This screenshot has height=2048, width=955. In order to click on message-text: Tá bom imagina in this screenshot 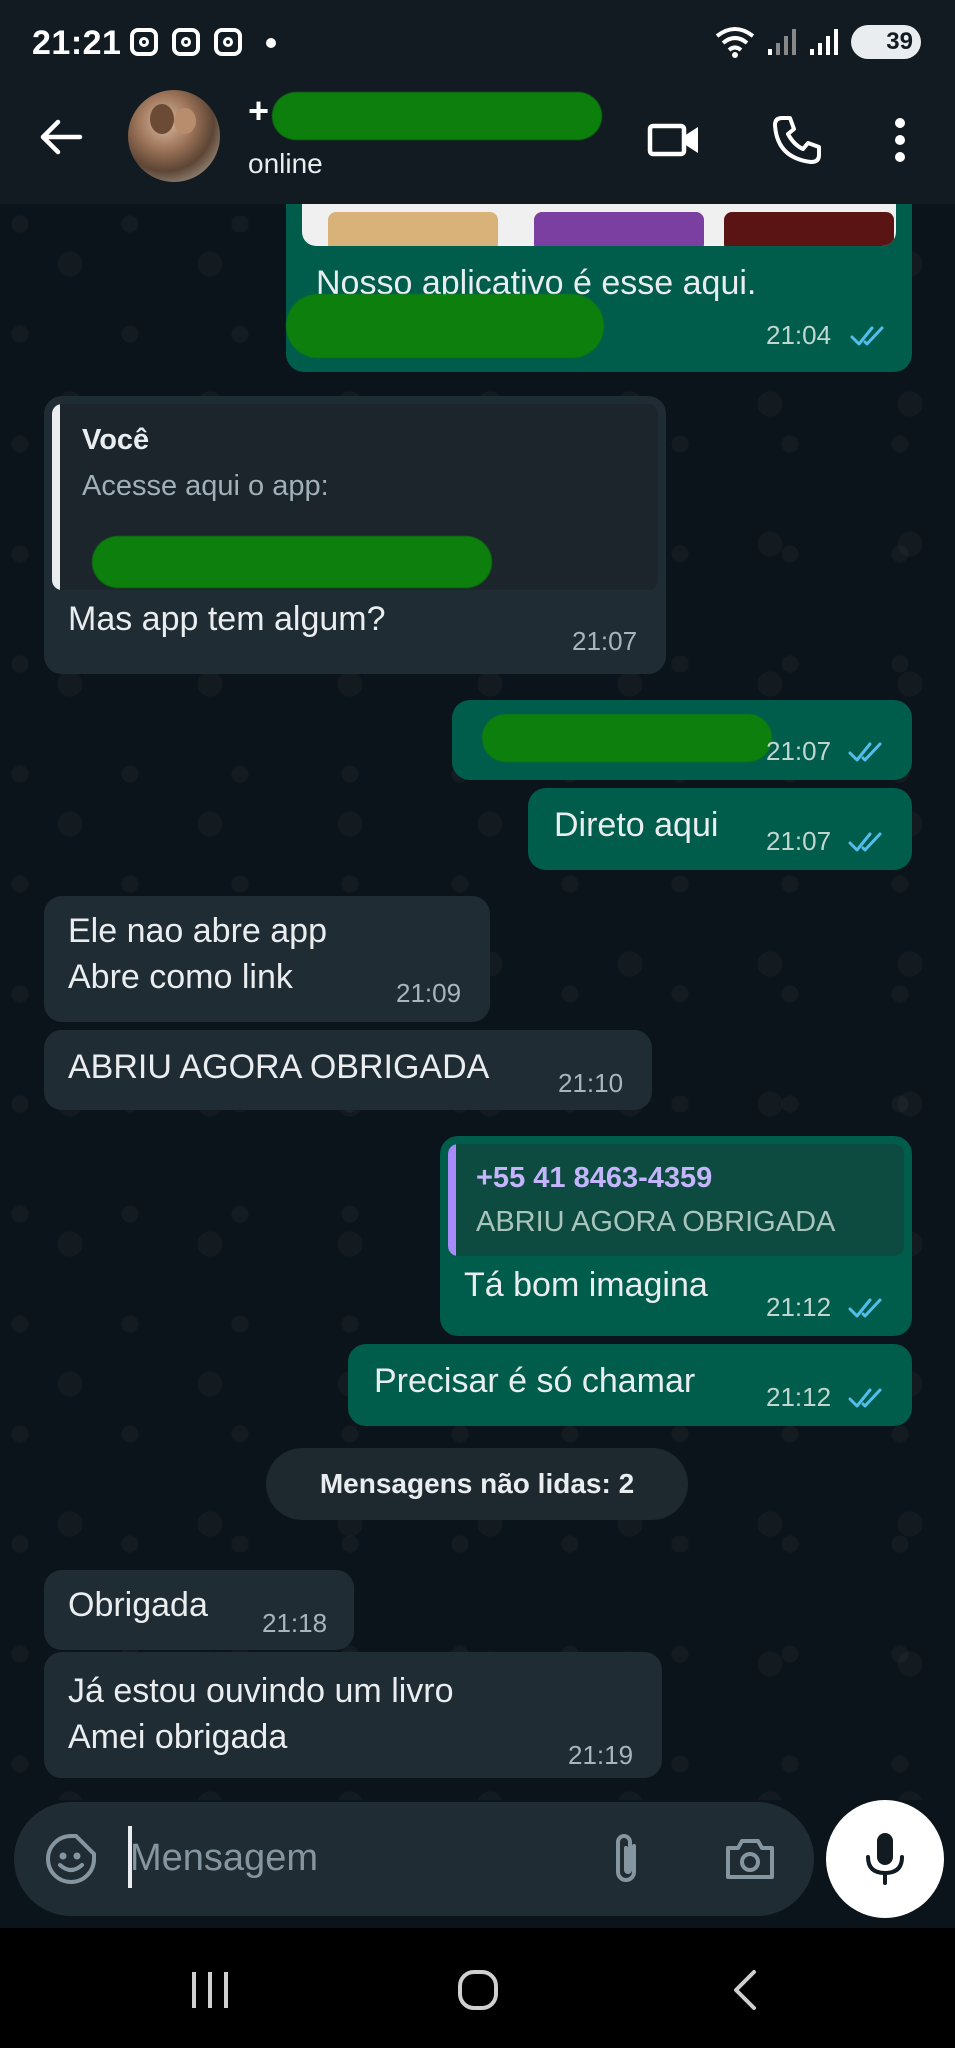, I will do `click(586, 1285)`.